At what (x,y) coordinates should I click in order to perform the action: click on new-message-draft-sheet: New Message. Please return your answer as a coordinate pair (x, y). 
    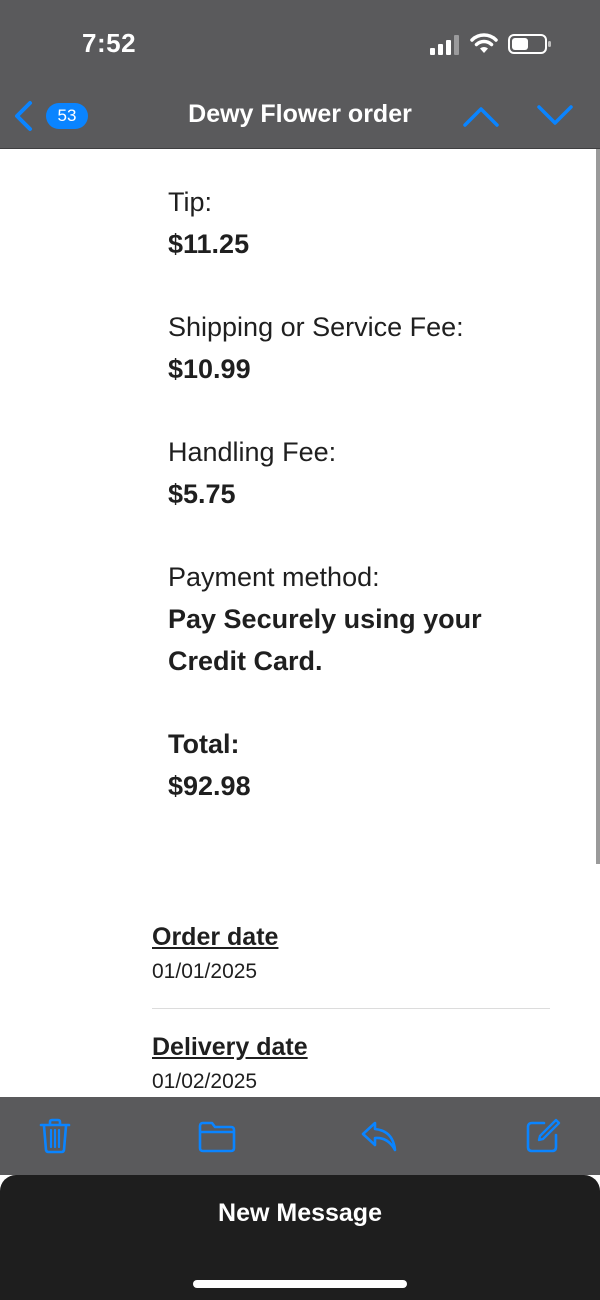
    Looking at the image, I should click on (300, 1237).